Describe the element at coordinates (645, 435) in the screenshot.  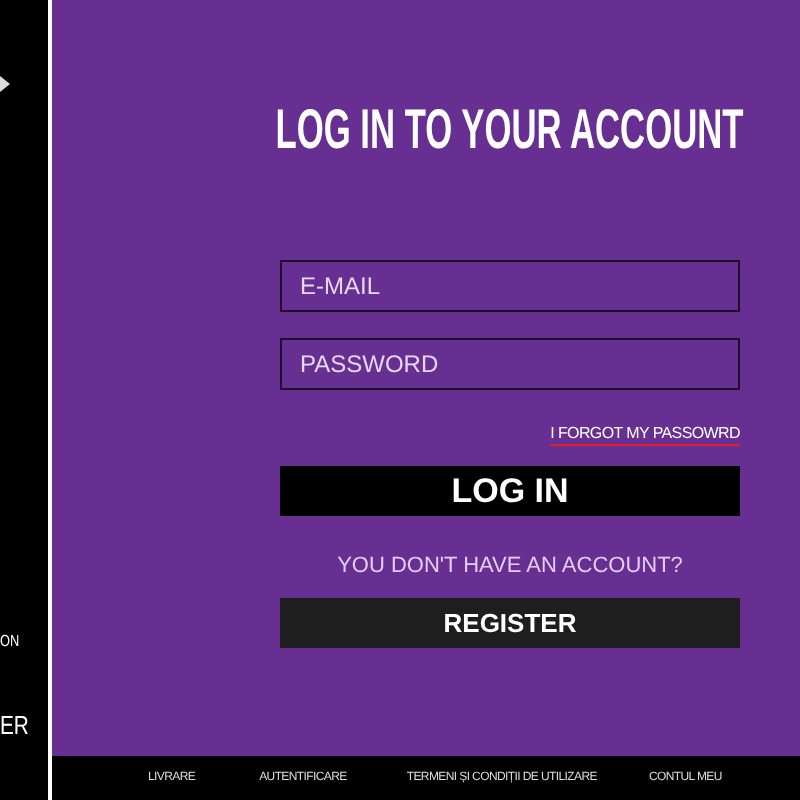
I see `forgot-password-link: I FORGOT MY PASSOWRD` at that location.